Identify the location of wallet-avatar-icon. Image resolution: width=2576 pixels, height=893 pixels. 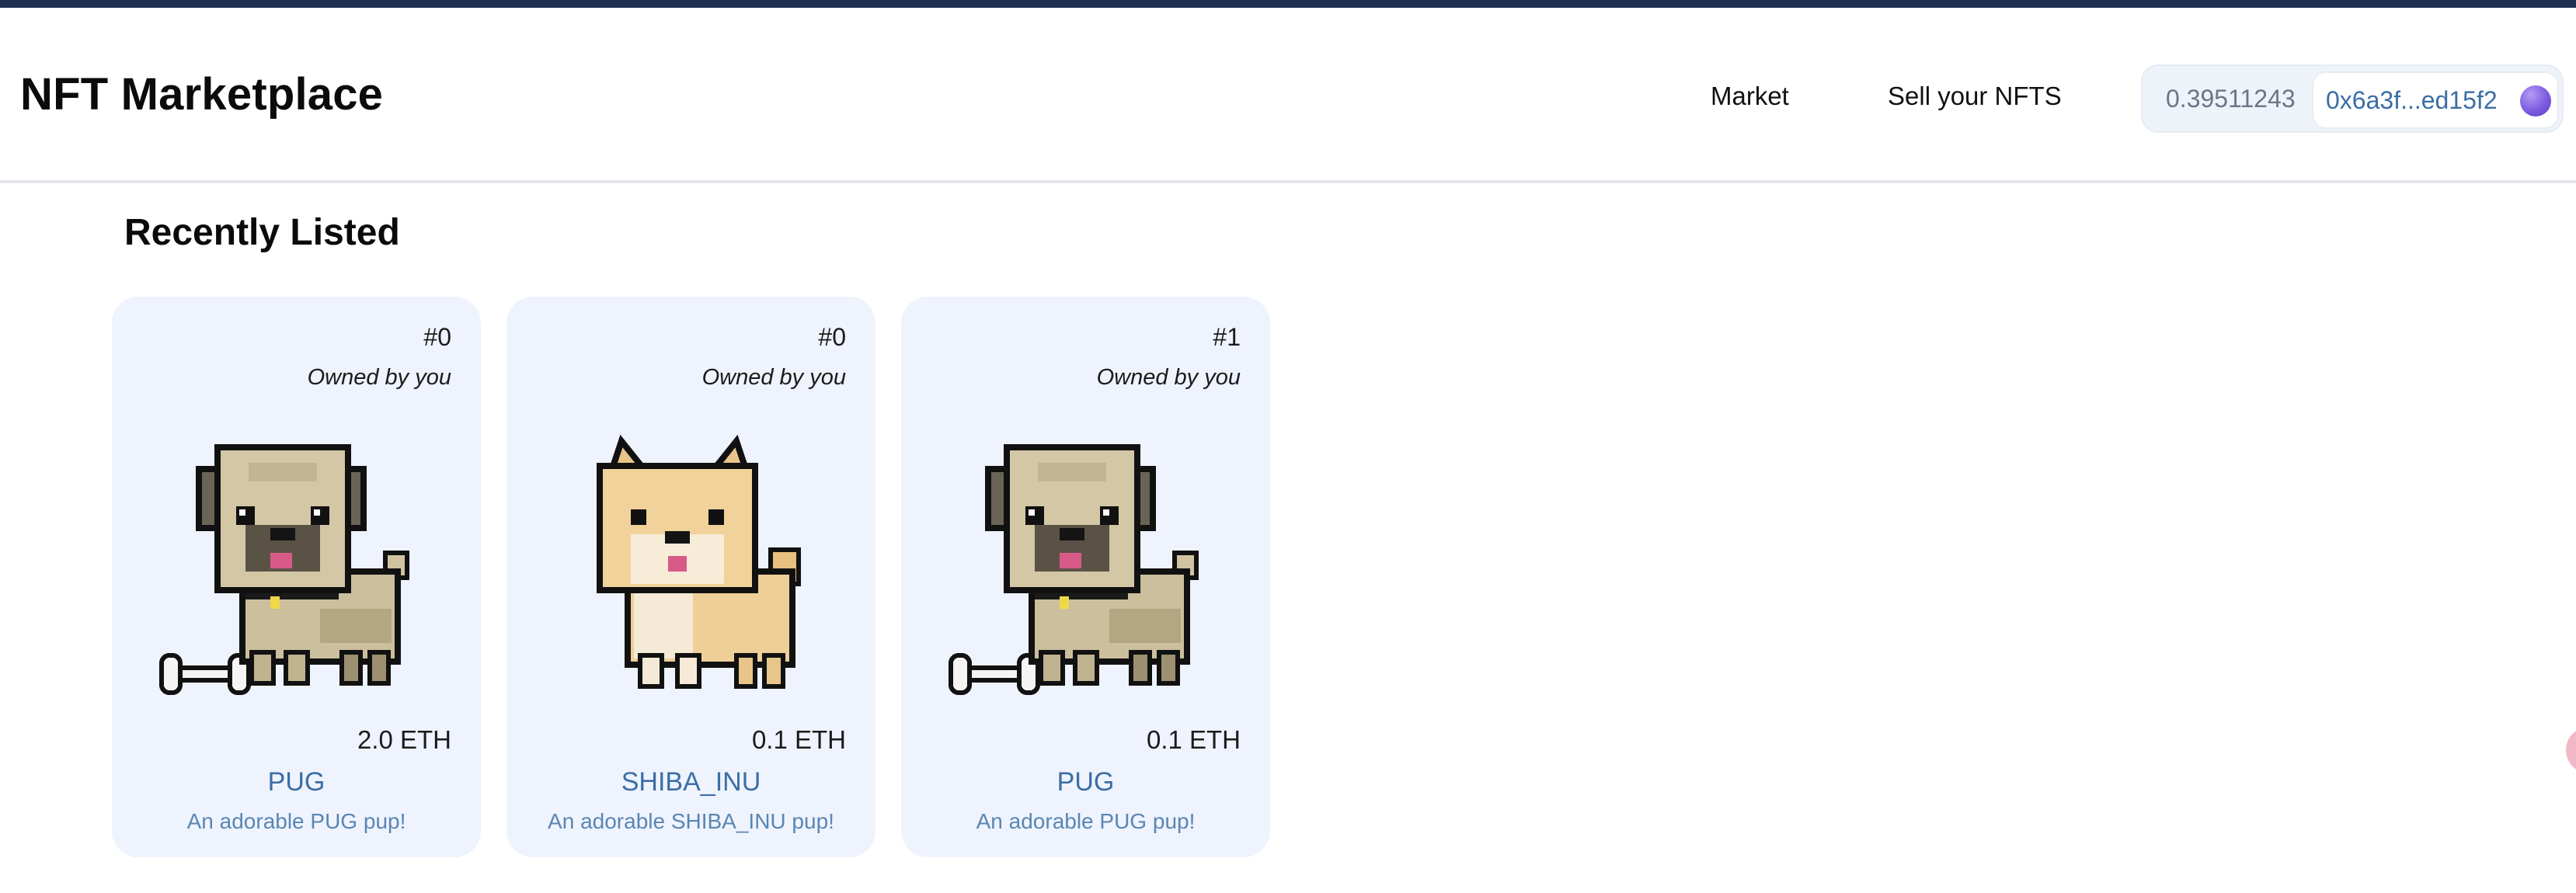
(2535, 100).